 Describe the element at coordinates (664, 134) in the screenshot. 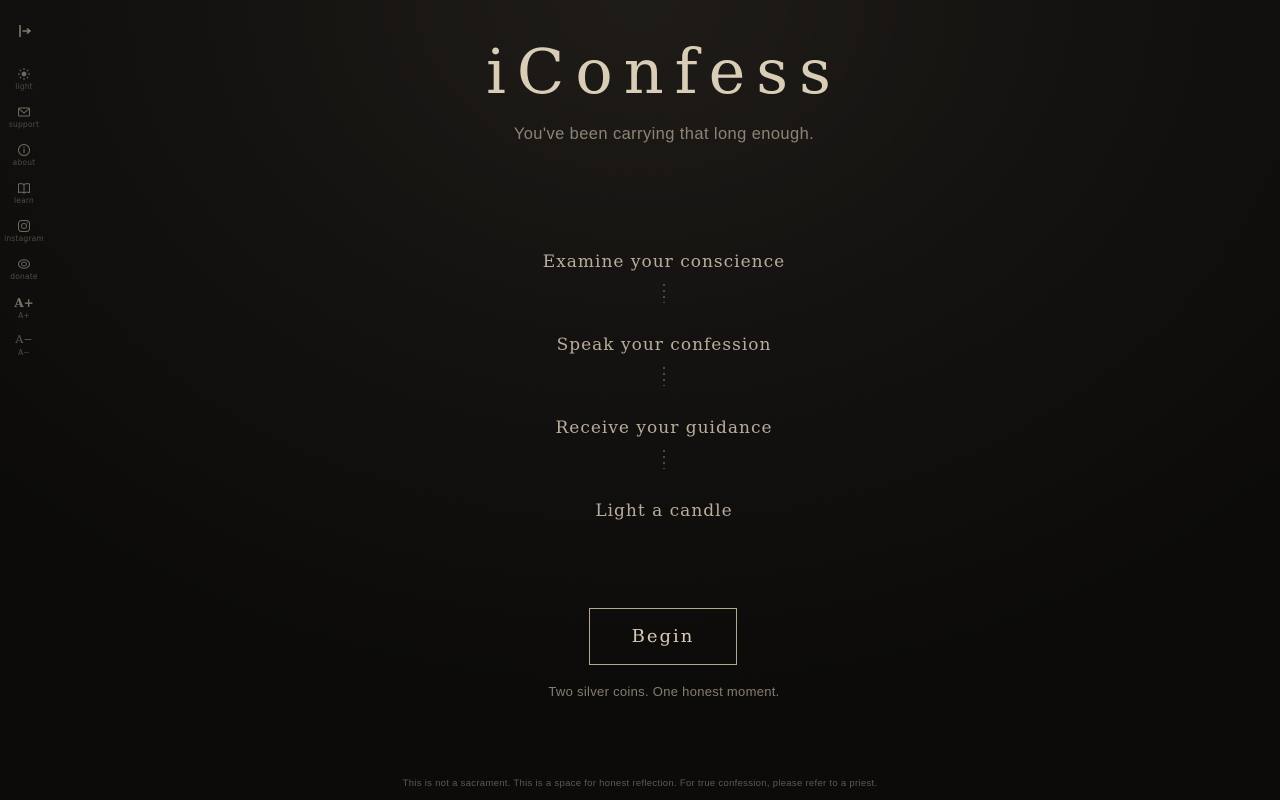

I see `page-subtitle: You've been carrying that long enough.` at that location.